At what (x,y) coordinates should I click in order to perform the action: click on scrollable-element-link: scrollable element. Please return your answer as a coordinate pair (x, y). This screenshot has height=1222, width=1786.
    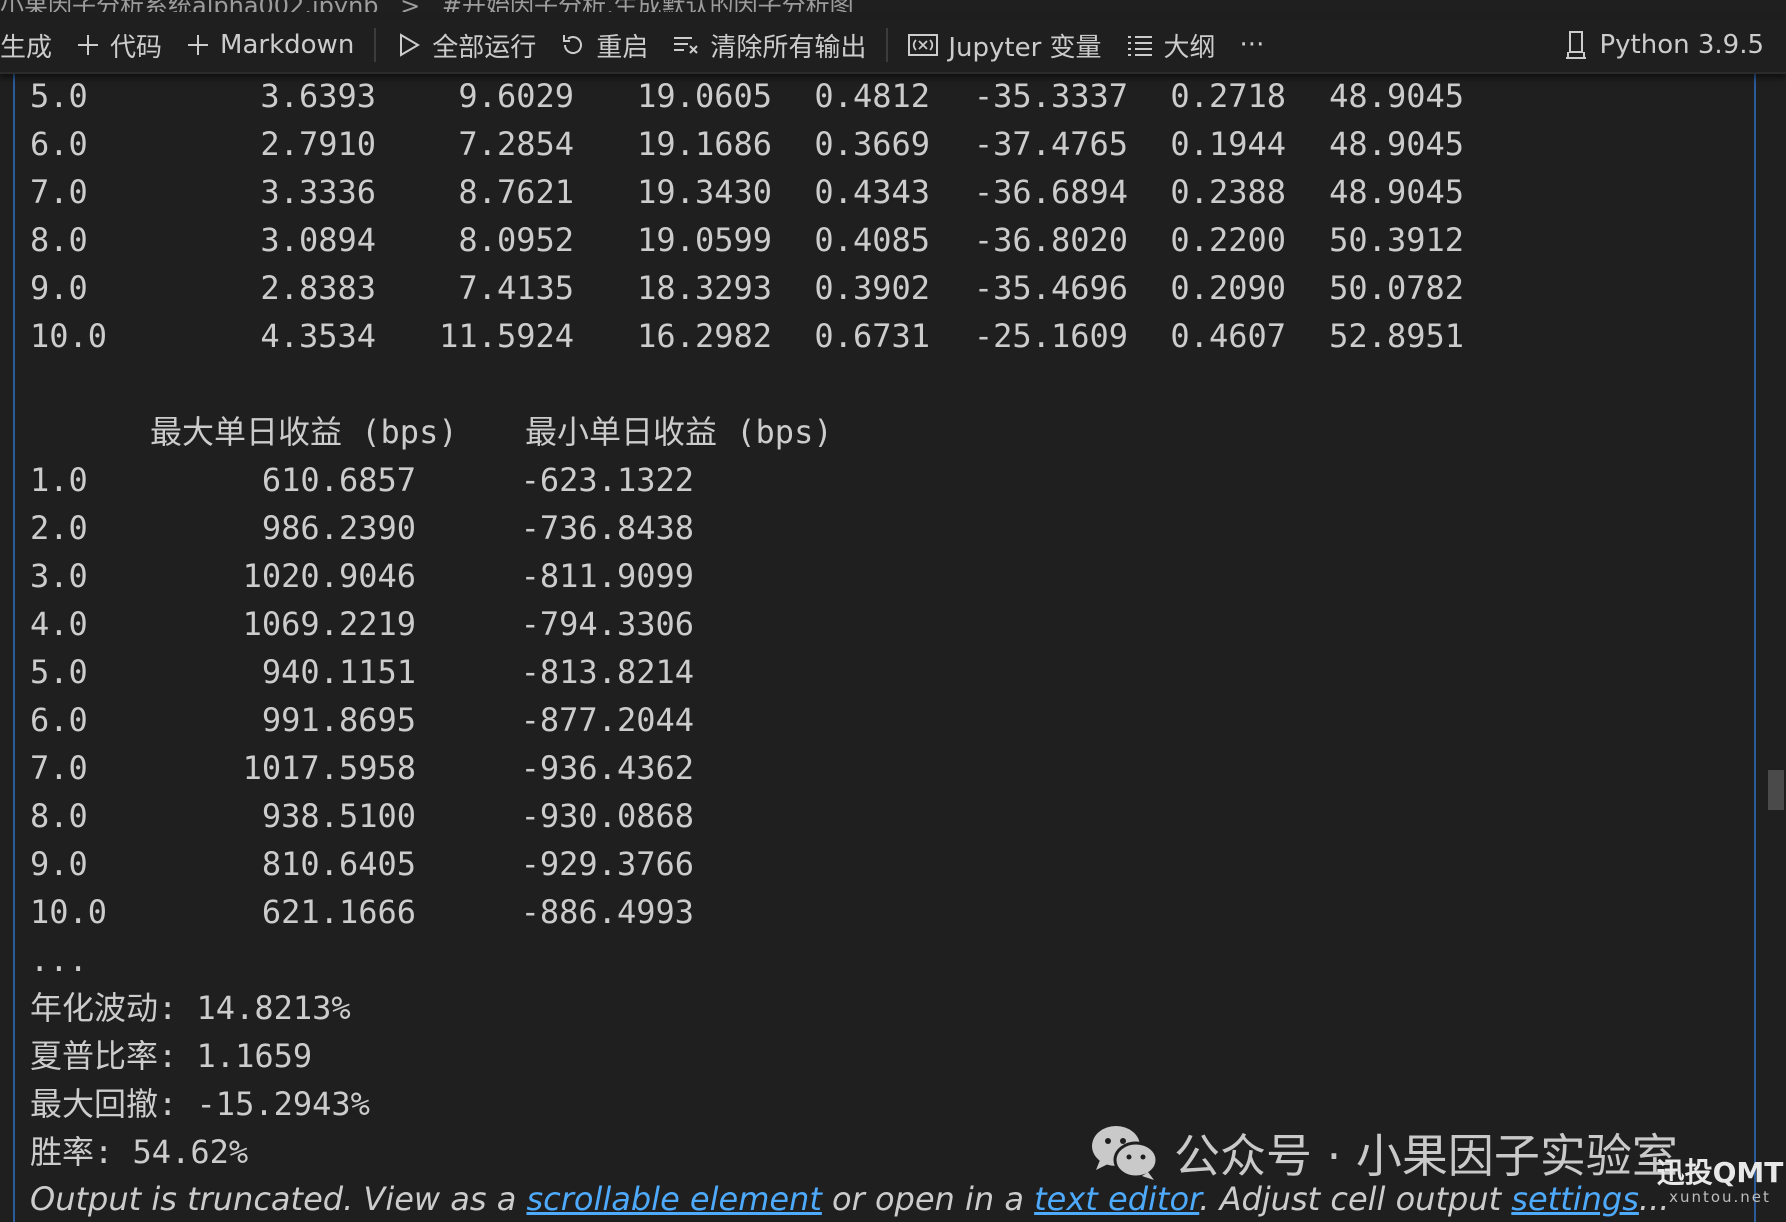
    Looking at the image, I should click on (673, 1199).